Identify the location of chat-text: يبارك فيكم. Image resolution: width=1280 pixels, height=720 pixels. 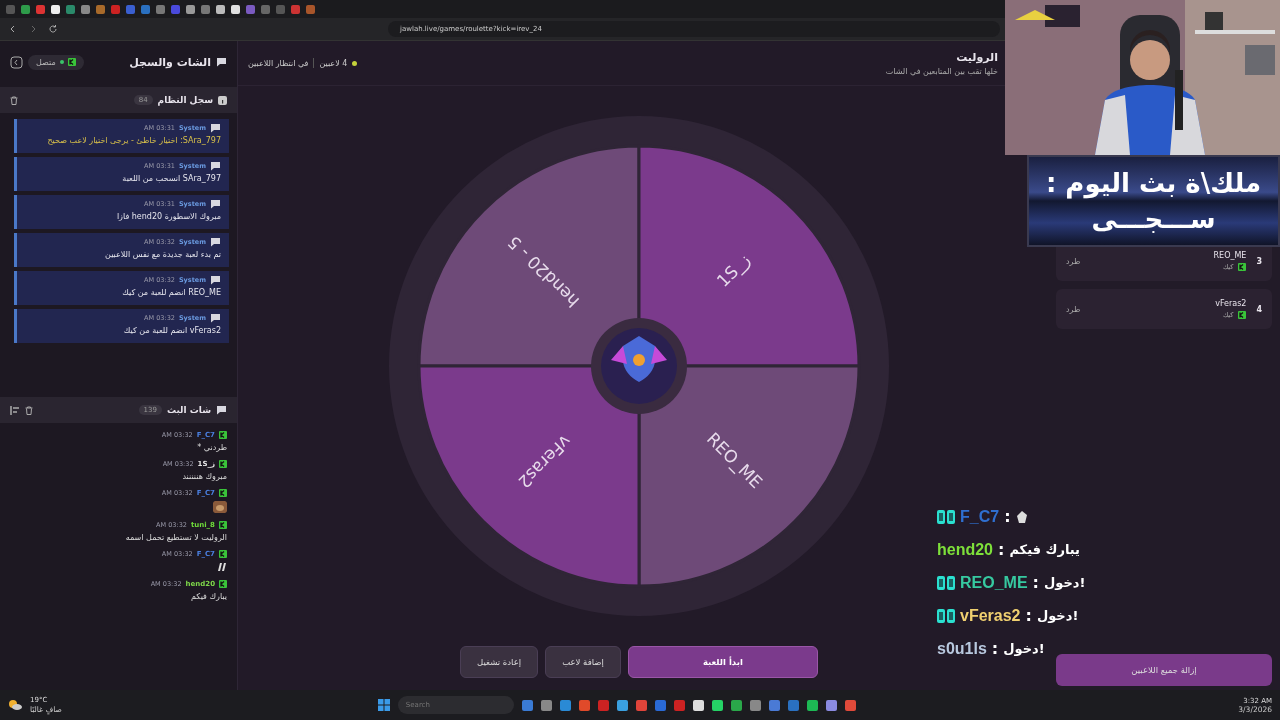
(208, 596).